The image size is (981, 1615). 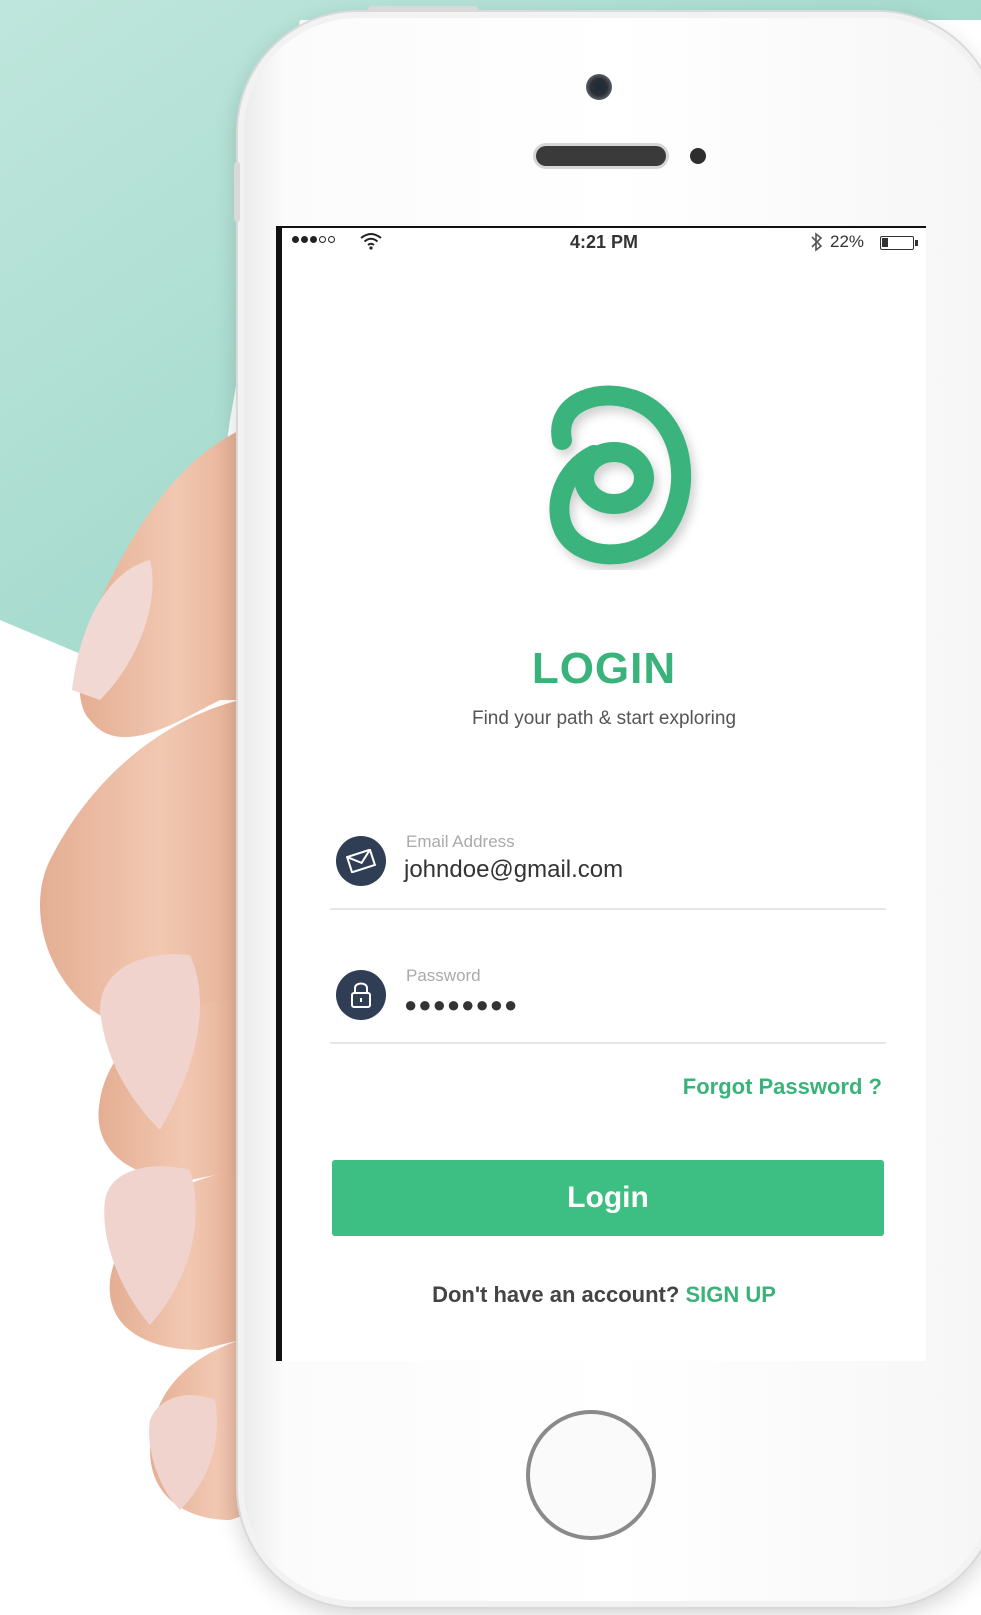 I want to click on email-input: johndoe@gmail.com, so click(x=513, y=870).